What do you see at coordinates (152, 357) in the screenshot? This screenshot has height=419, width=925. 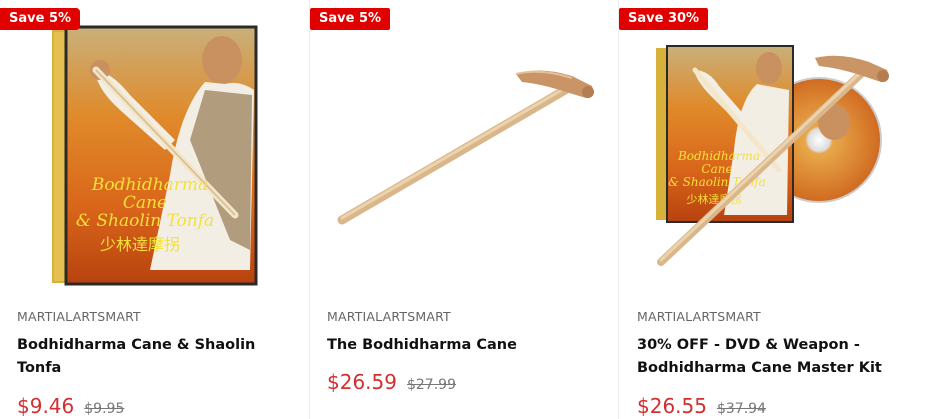 I see `product-title: Bodhidharma Cane & Shaolin Tonfa` at bounding box center [152, 357].